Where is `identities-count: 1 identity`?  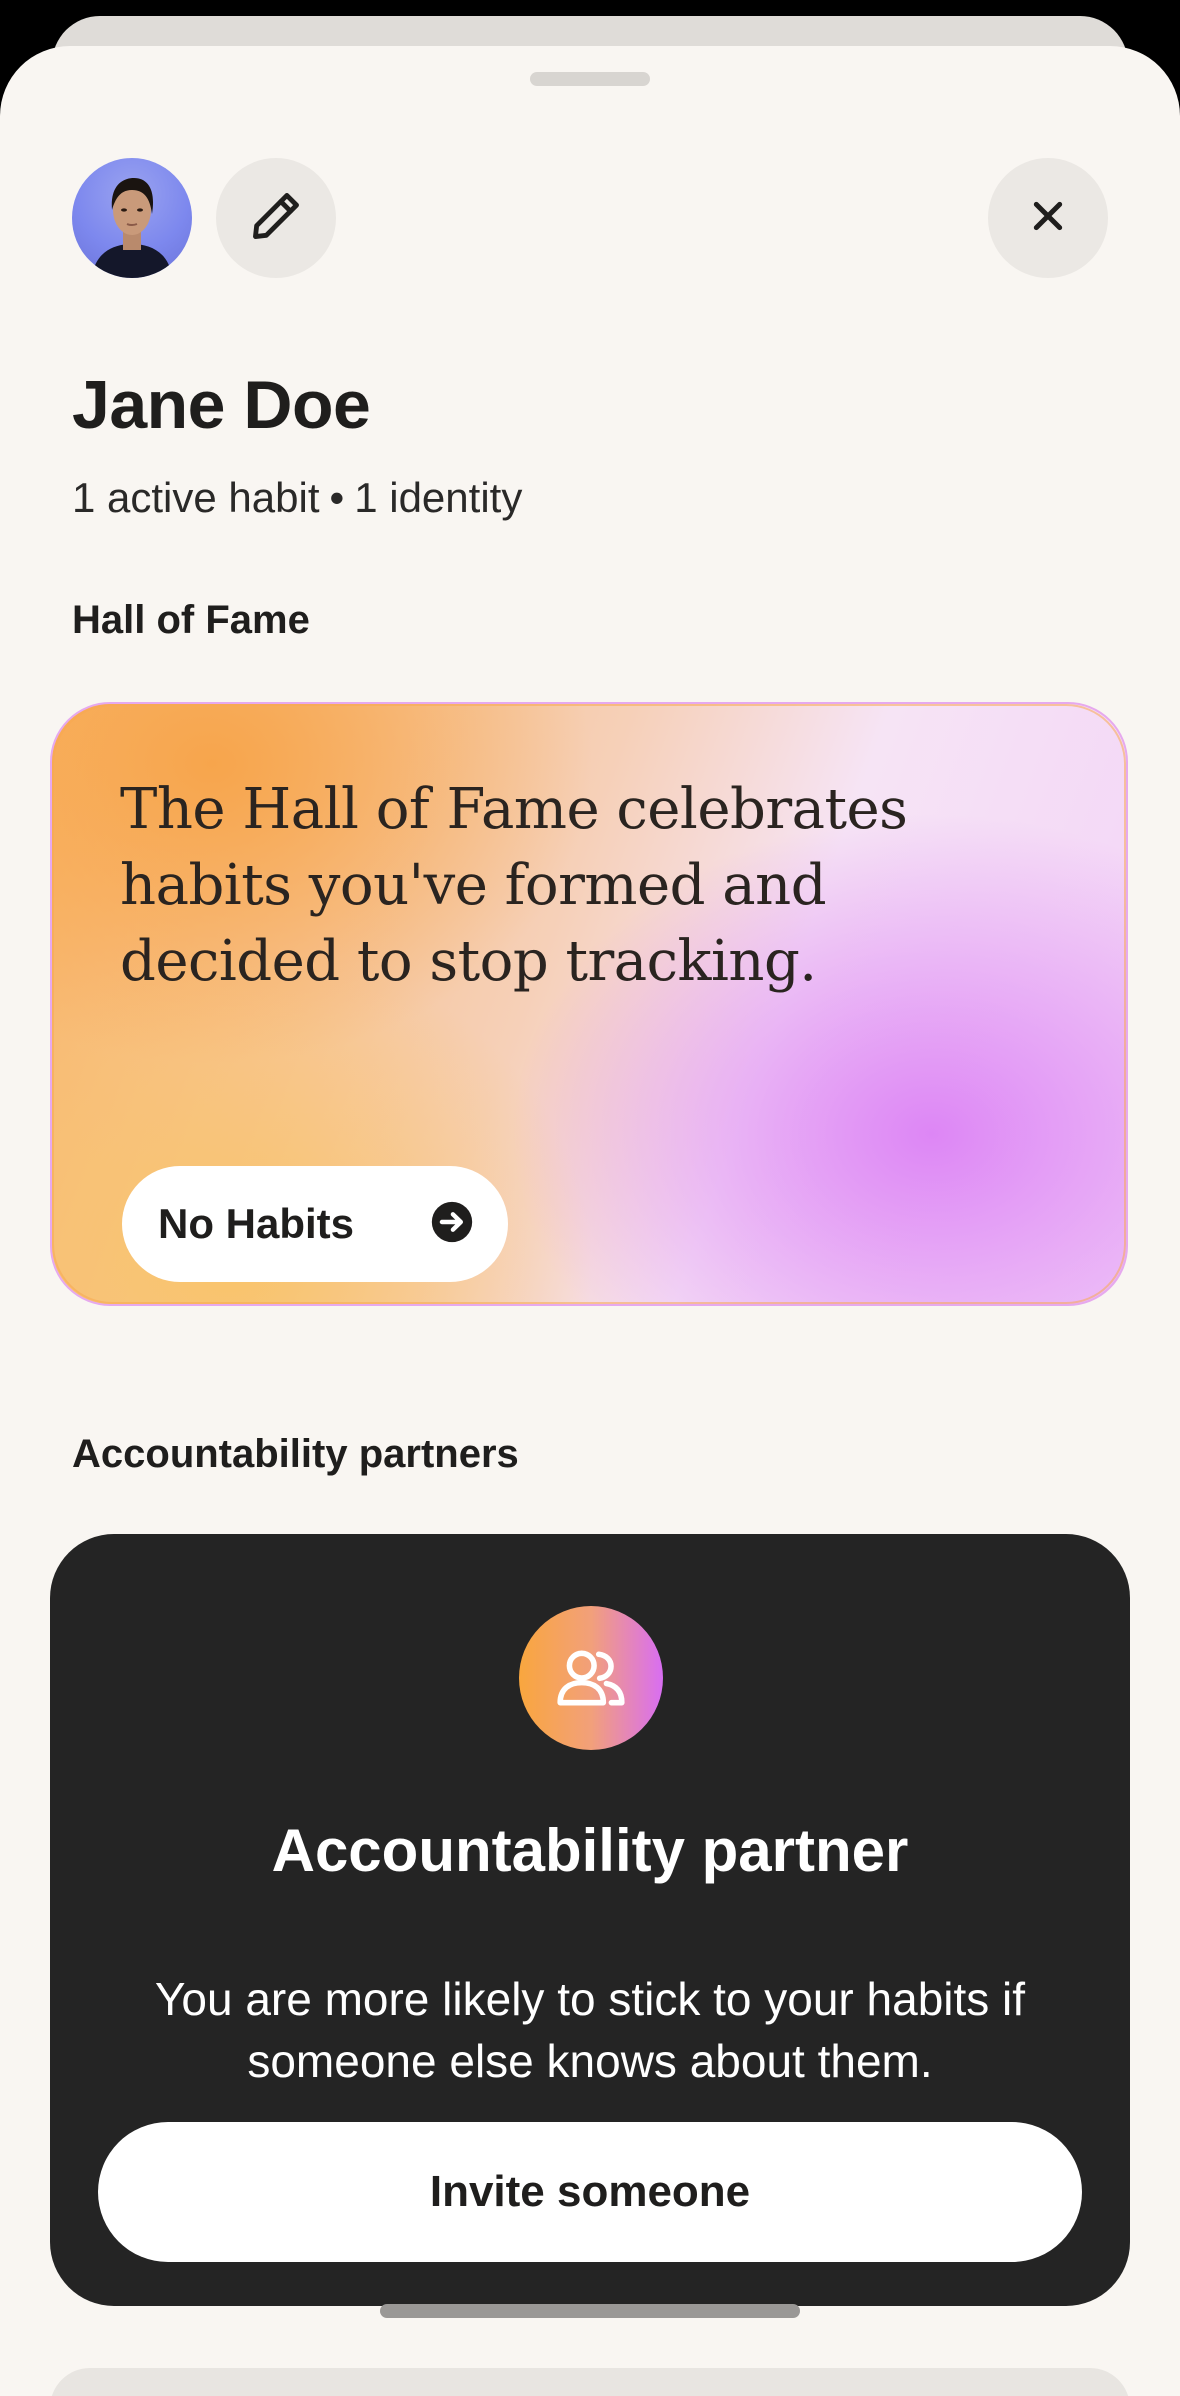
identities-count: 1 identity is located at coordinates (438, 497).